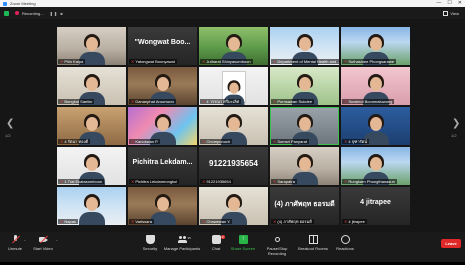 The image size is (465, 265). What do you see at coordinates (375, 46) in the screenshot?
I see `participant-tile: ✕Suthasinee Phongsarawe` at bounding box center [375, 46].